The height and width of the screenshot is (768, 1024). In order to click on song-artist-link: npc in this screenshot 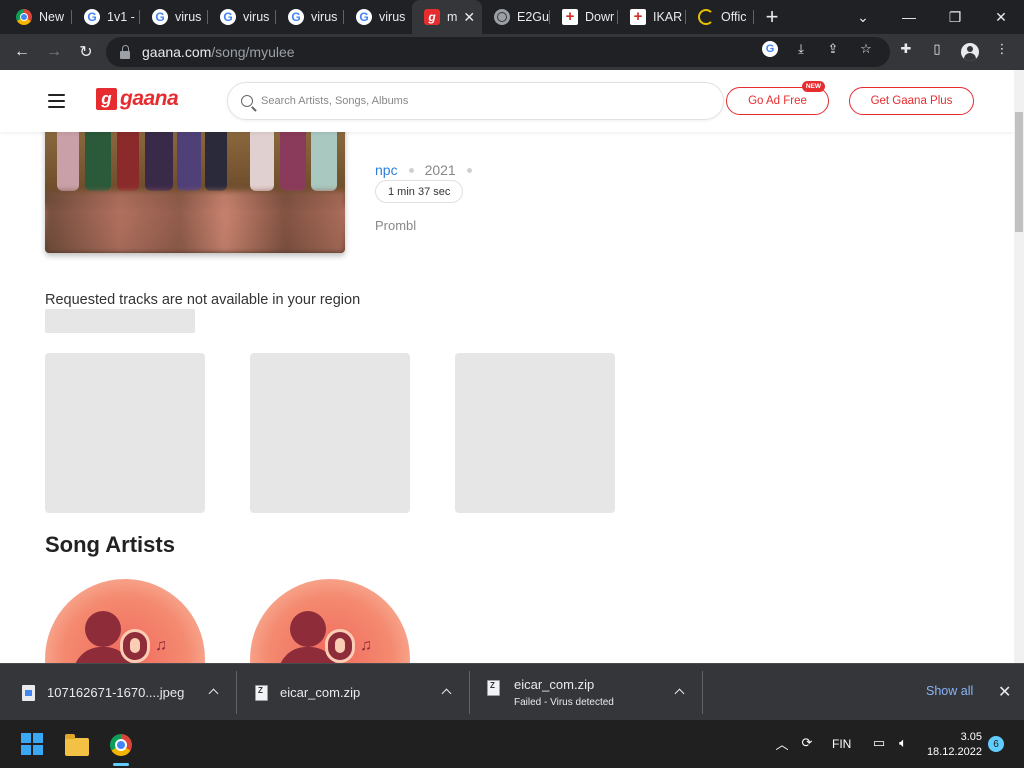, I will do `click(386, 170)`.